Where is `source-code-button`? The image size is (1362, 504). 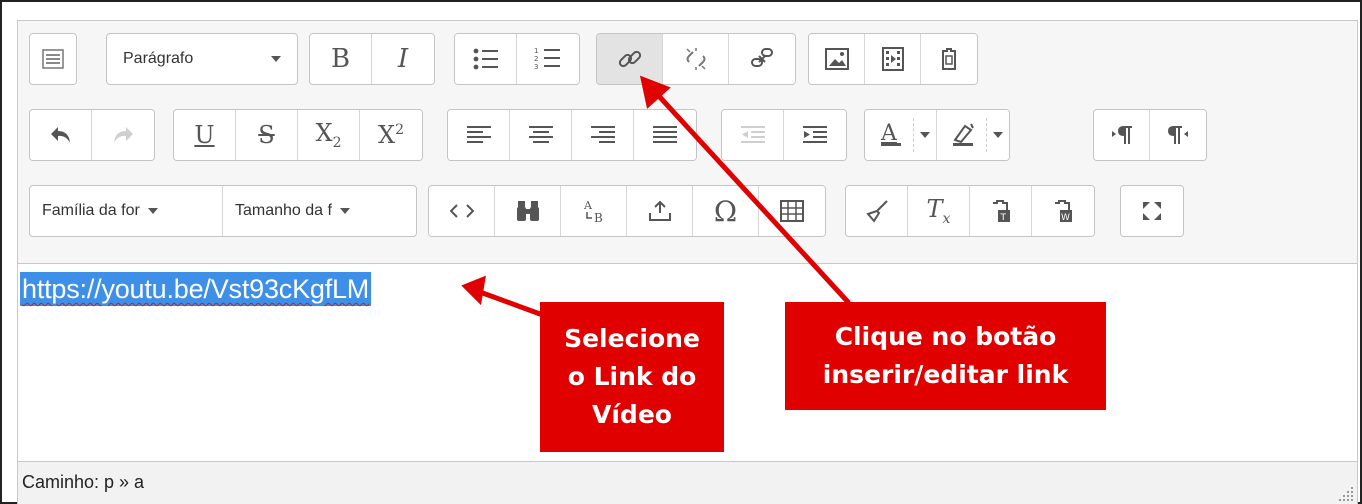 source-code-button is located at coordinates (462, 211).